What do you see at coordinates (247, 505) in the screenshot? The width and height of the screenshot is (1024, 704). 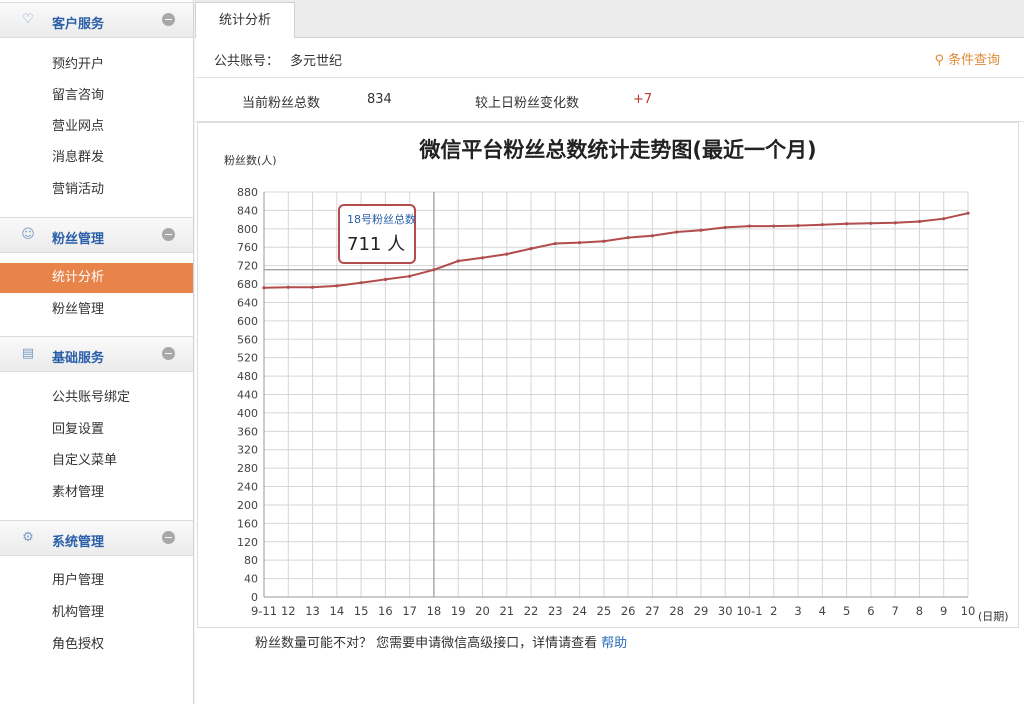 I see `y-tick-label: 200` at bounding box center [247, 505].